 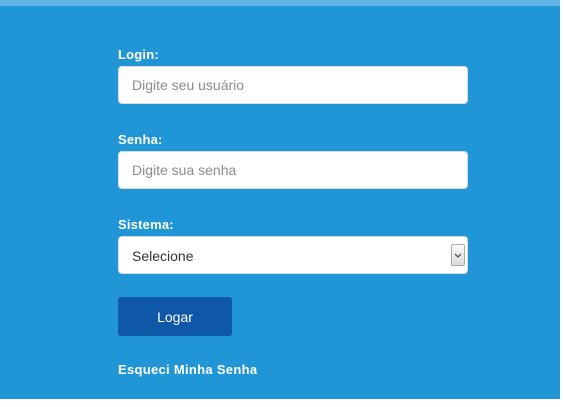 What do you see at coordinates (293, 170) in the screenshot?
I see `password-input` at bounding box center [293, 170].